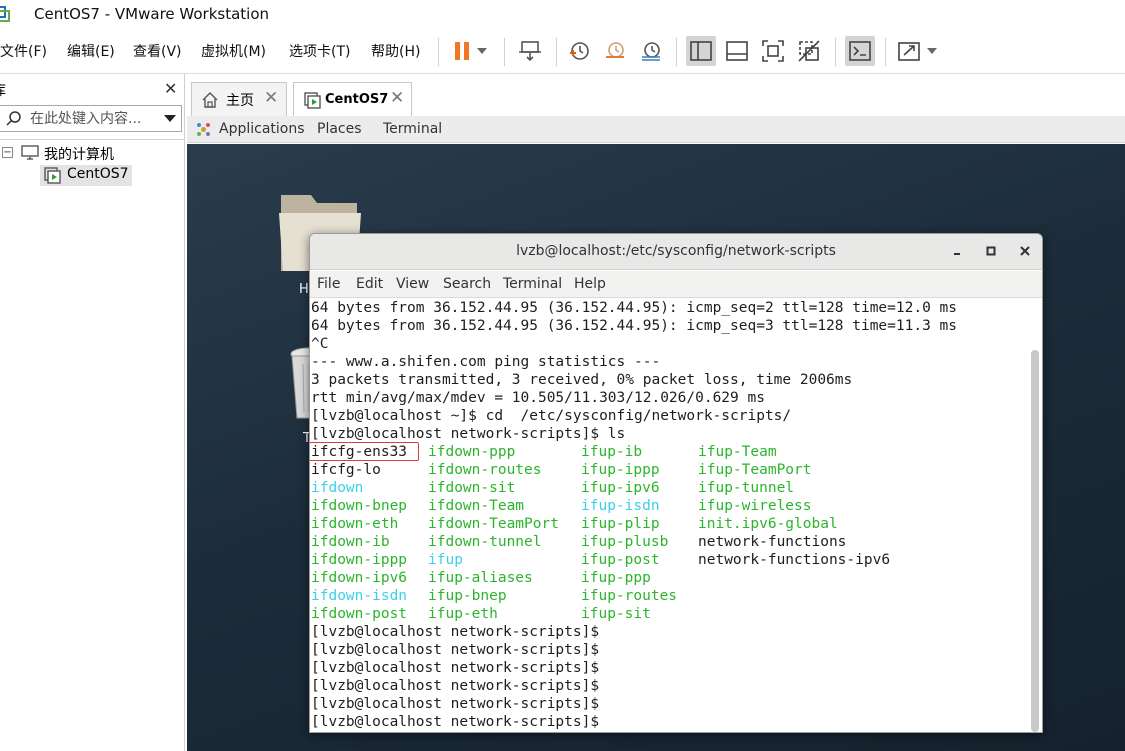 The height and width of the screenshot is (751, 1125). What do you see at coordinates (616, 578) in the screenshot?
I see `file-entry: ifup-ppp` at bounding box center [616, 578].